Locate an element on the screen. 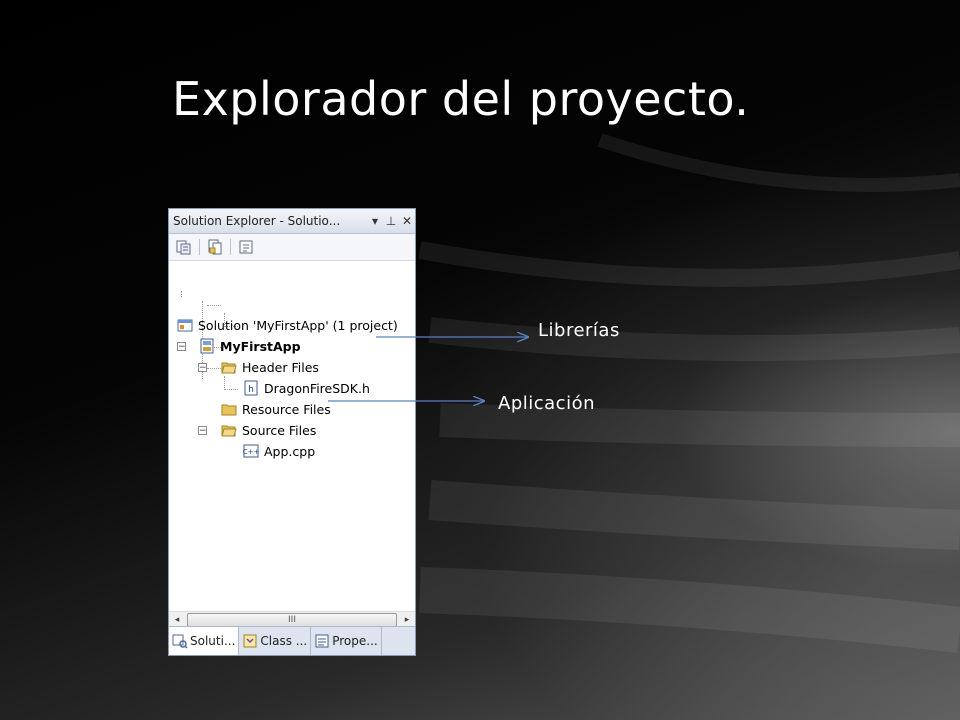 The height and width of the screenshot is (720, 960). annotation-librerias: Librerías is located at coordinates (579, 330).